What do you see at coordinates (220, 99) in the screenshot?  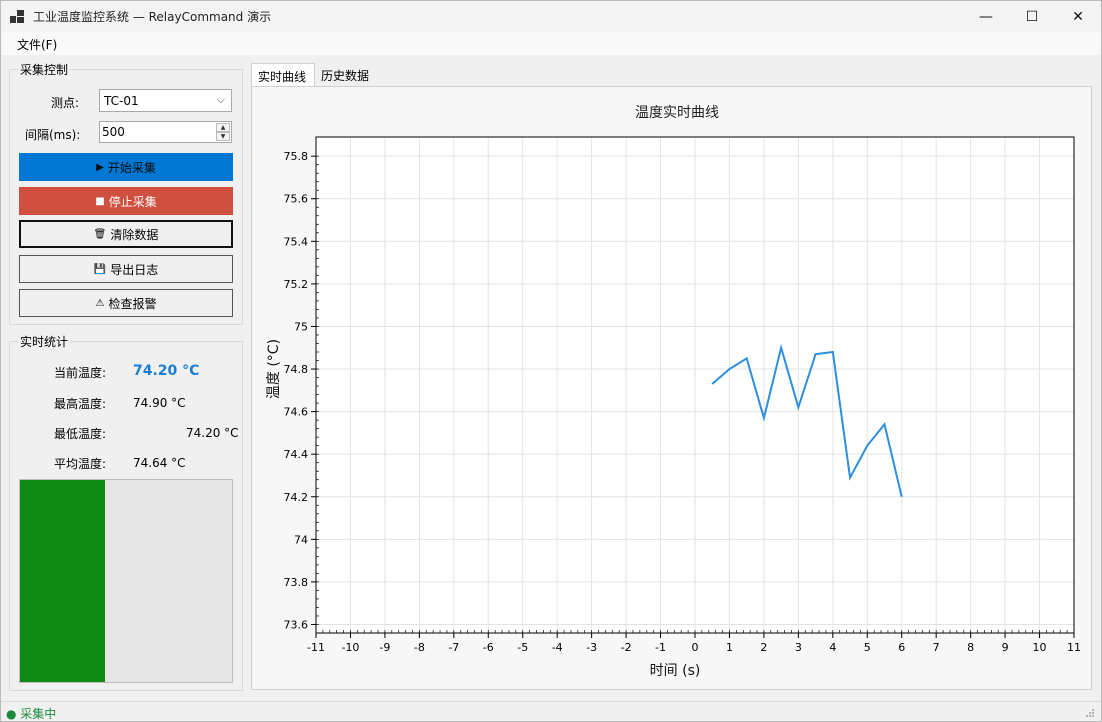 I see `chevron-down-icon: ⌵` at bounding box center [220, 99].